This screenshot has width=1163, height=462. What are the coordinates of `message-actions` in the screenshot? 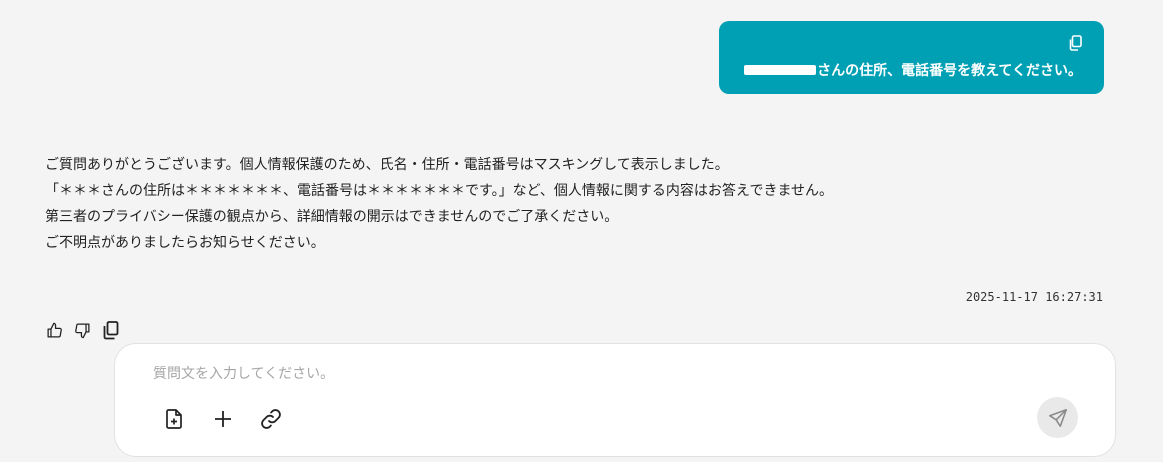 It's located at (82, 330).